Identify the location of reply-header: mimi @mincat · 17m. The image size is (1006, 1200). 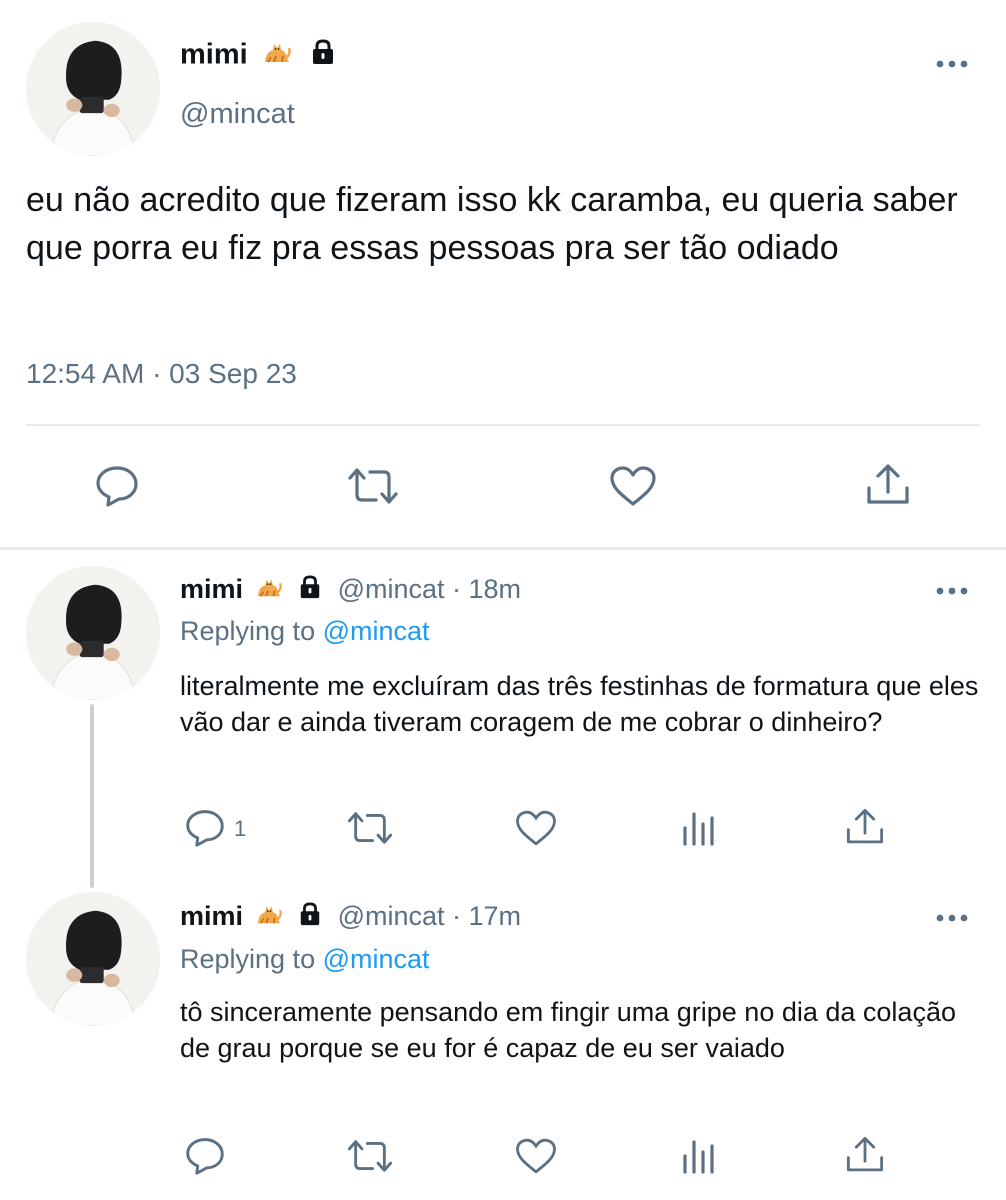
(350, 917).